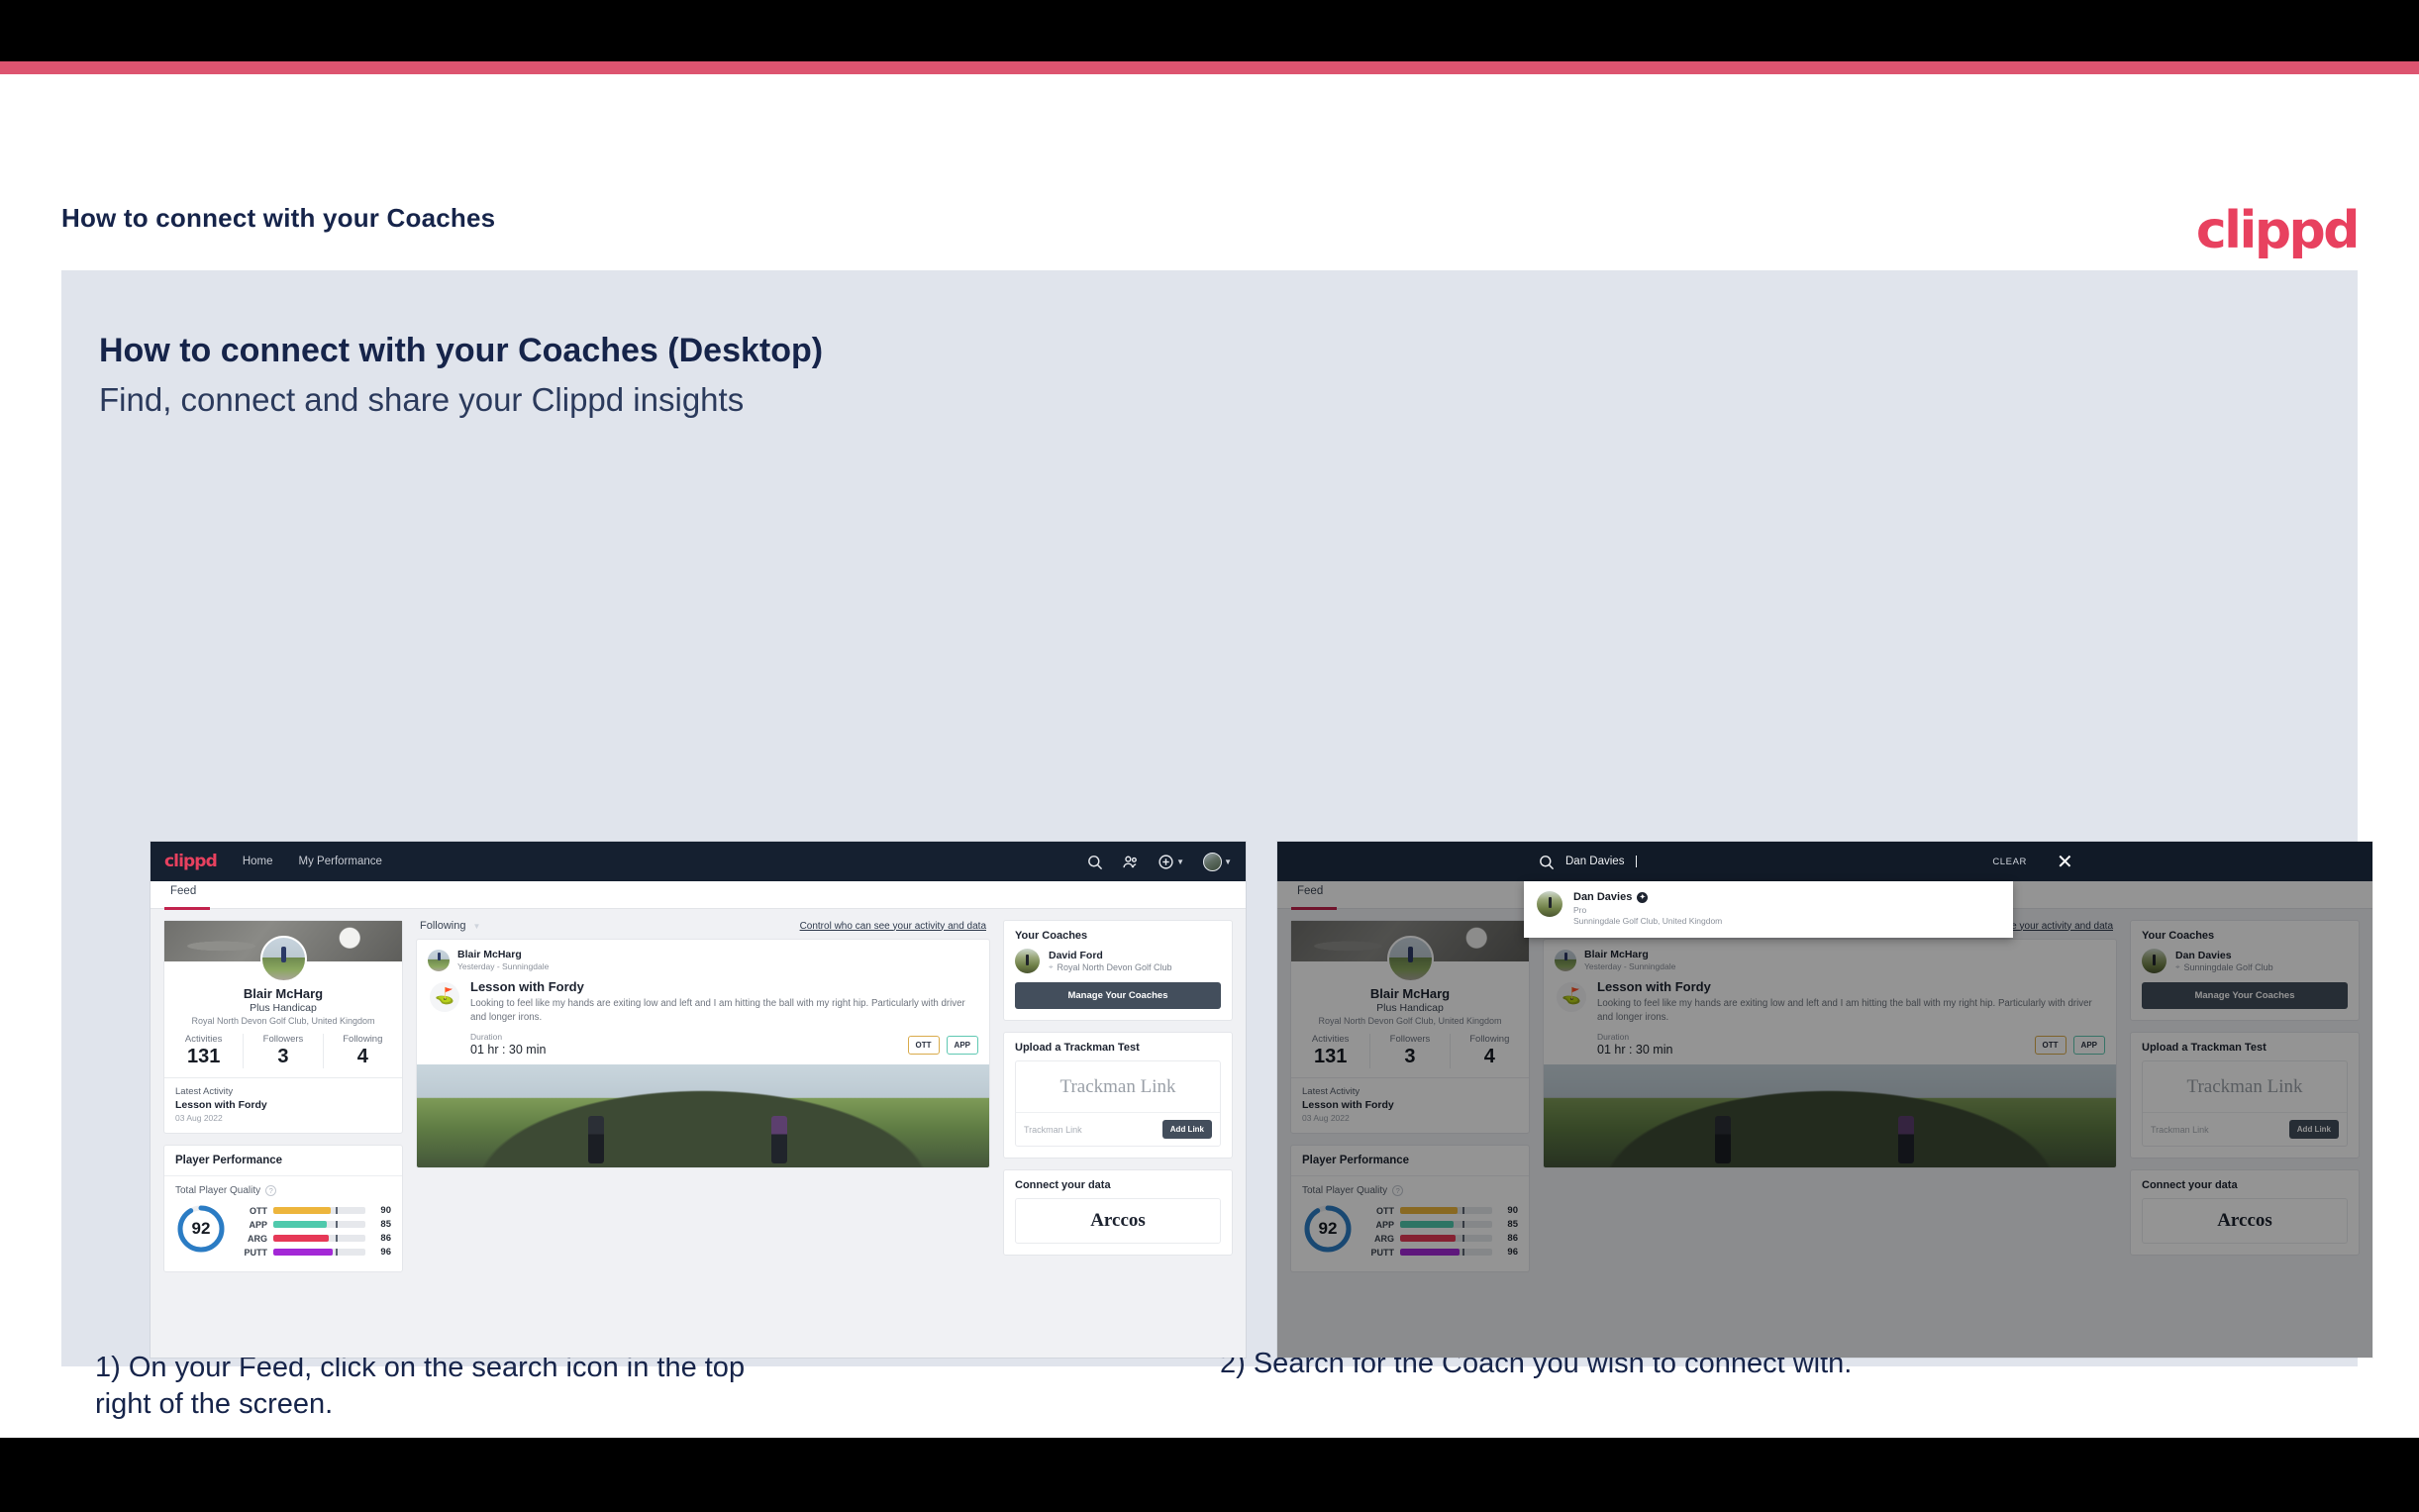 The image size is (2419, 1512). Describe the element at coordinates (283, 993) in the screenshot. I see `profile-name: Blair McHarg` at that location.